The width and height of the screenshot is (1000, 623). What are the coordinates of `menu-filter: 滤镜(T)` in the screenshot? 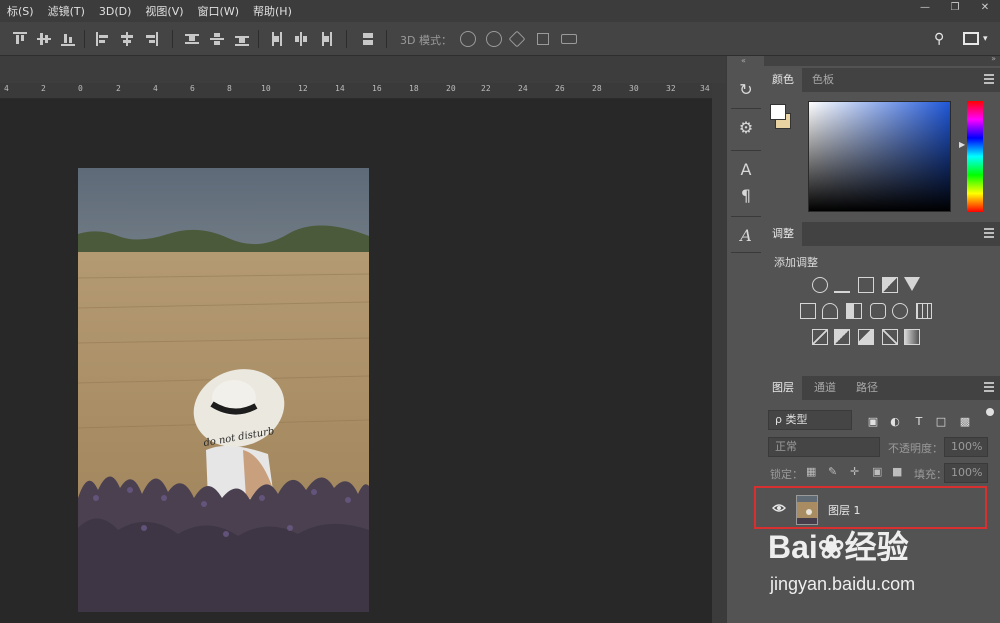 It's located at (66, 11).